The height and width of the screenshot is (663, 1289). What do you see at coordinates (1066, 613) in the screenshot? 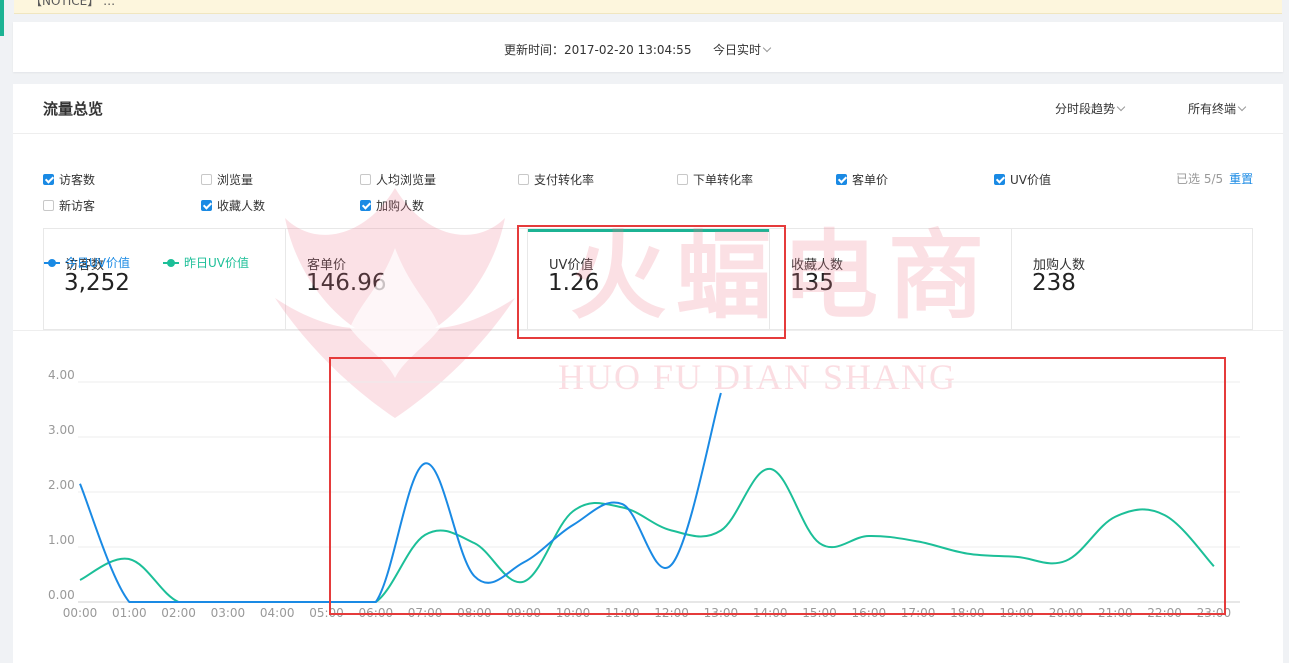
I see `x-tick-label: 20:00` at bounding box center [1066, 613].